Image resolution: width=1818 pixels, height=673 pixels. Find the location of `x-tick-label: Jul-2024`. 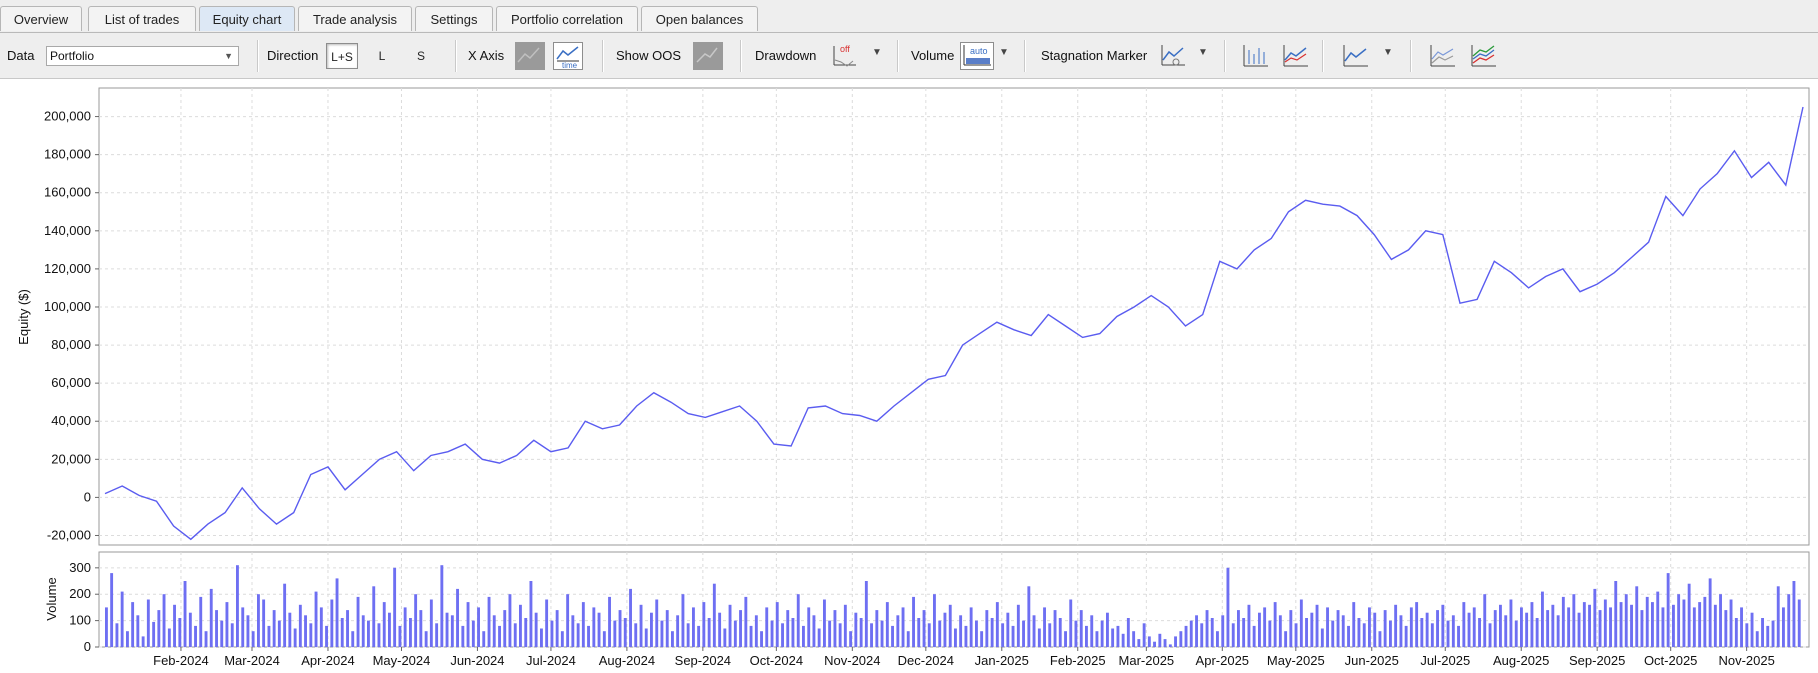

x-tick-label: Jul-2024 is located at coordinates (551, 660).